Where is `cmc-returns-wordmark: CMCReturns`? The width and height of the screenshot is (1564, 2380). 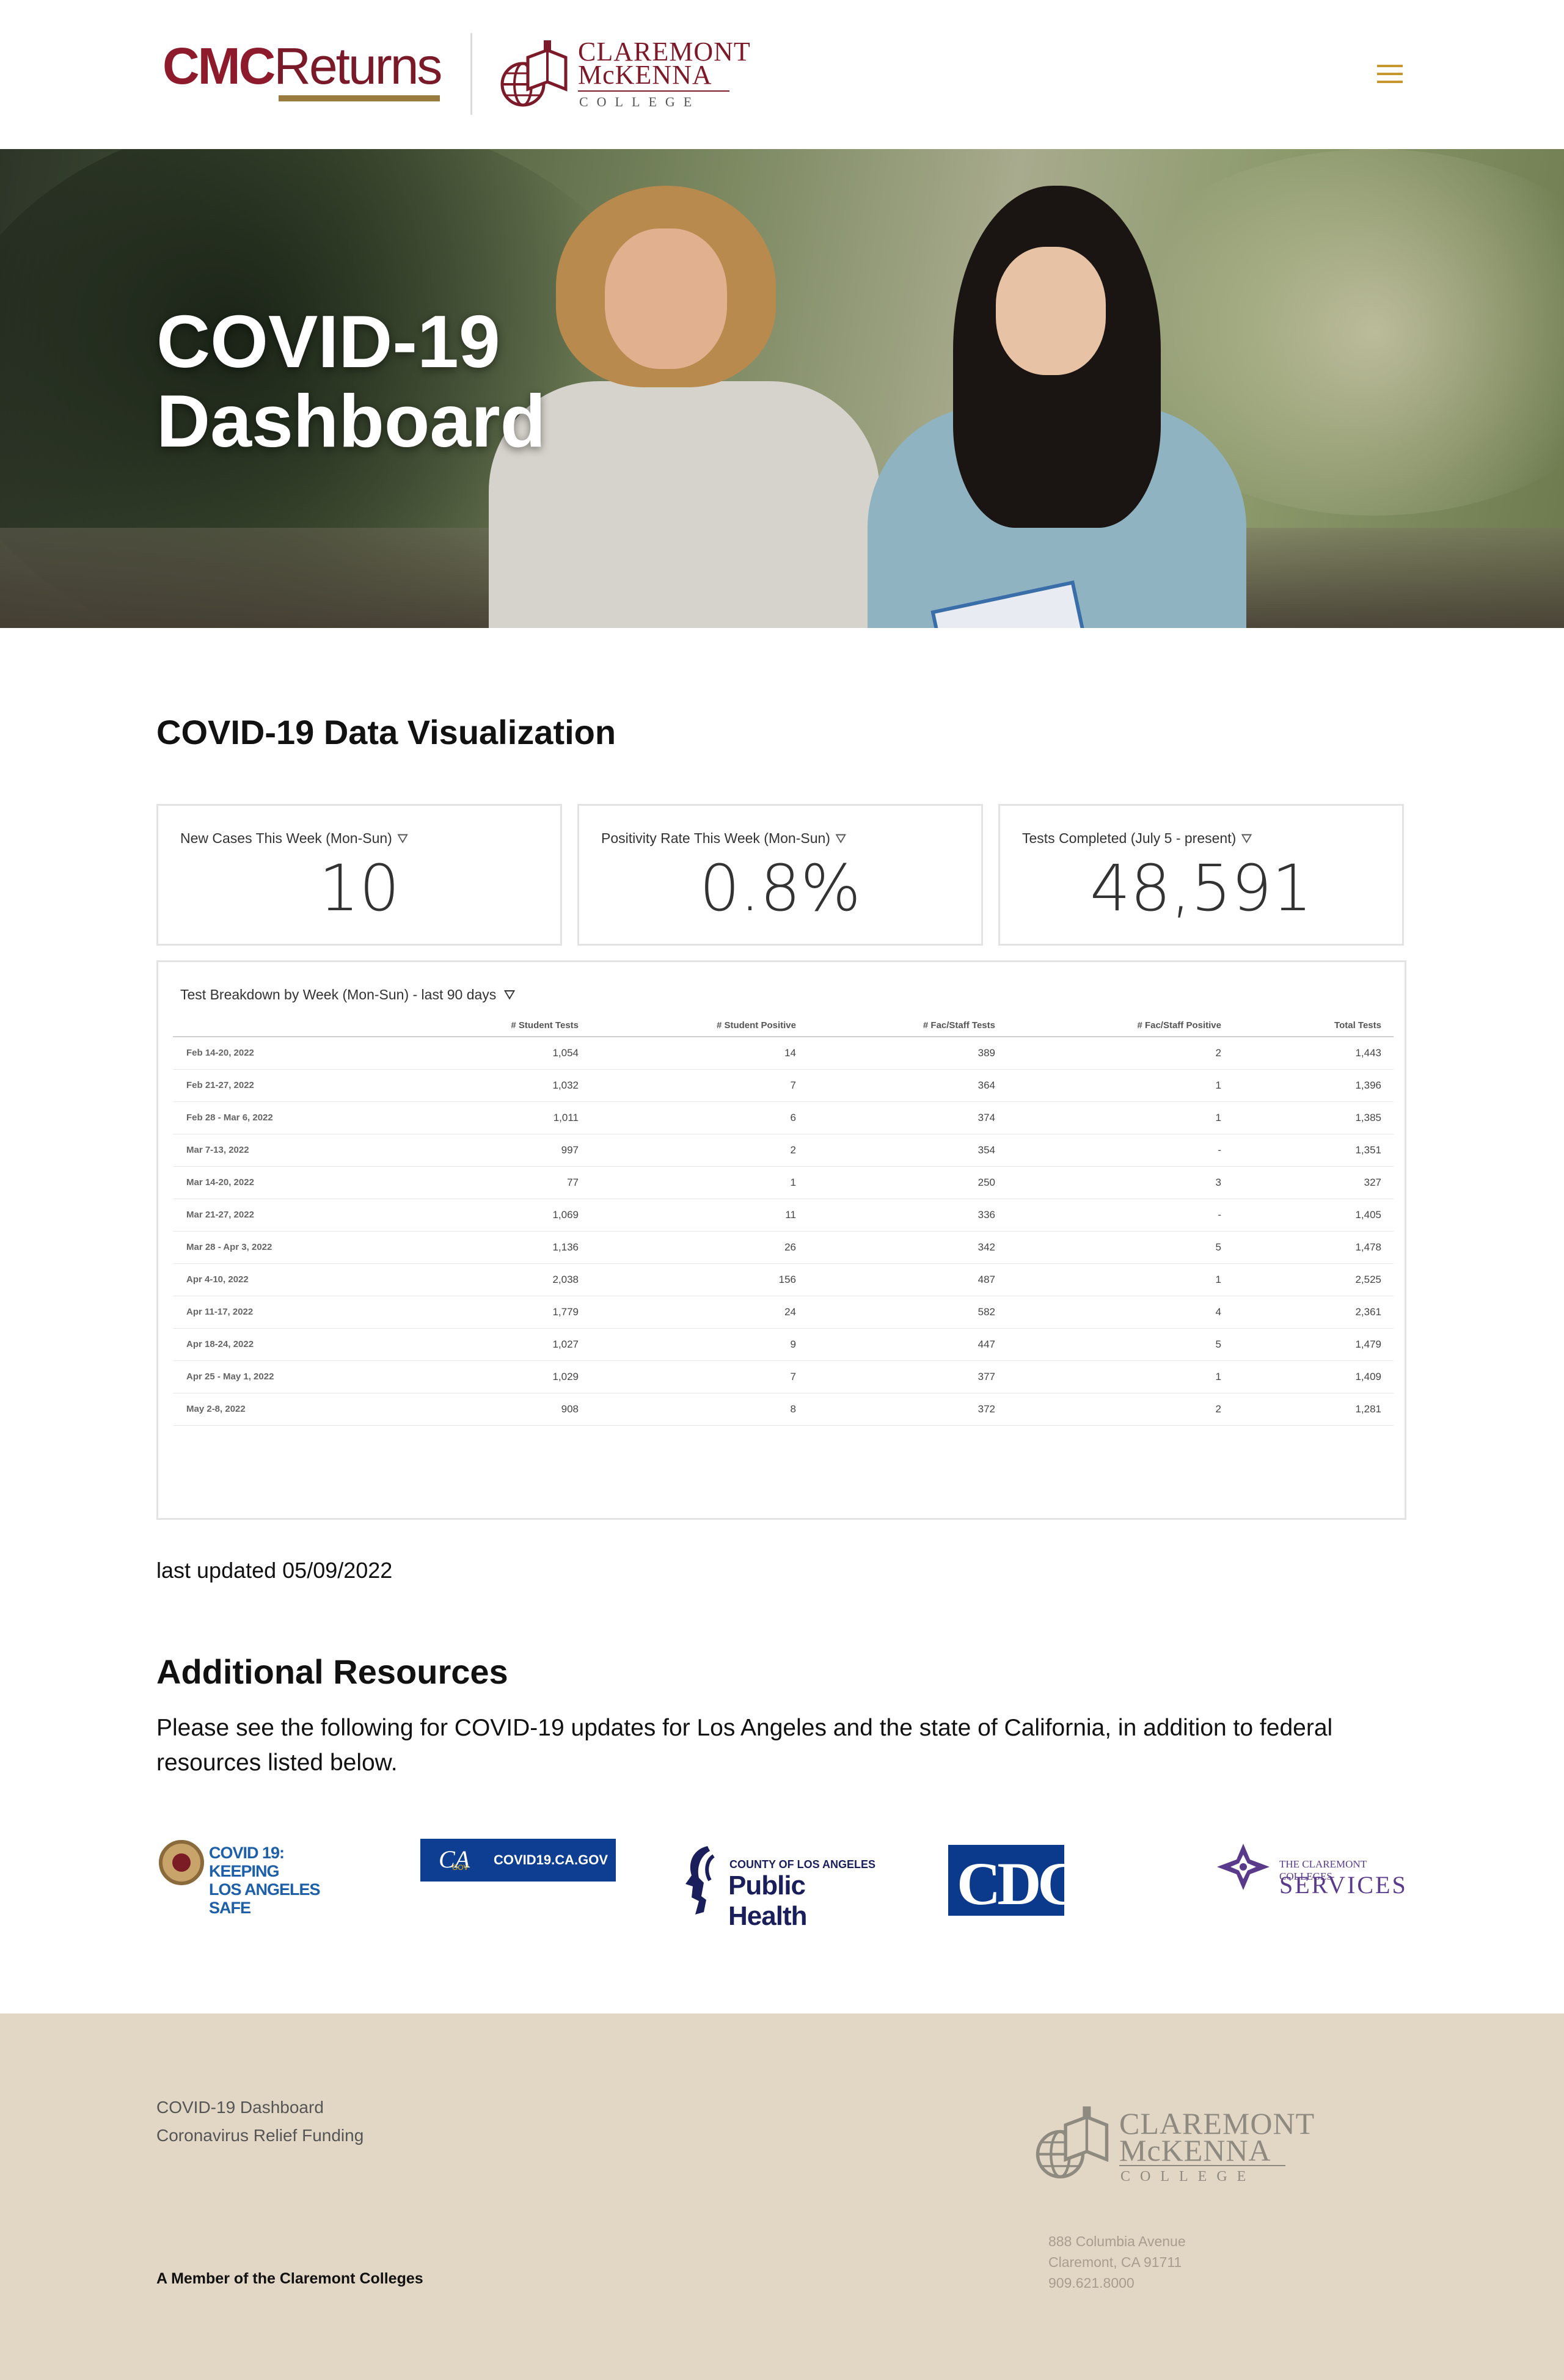
cmc-returns-wordmark: CMCReturns is located at coordinates (302, 66).